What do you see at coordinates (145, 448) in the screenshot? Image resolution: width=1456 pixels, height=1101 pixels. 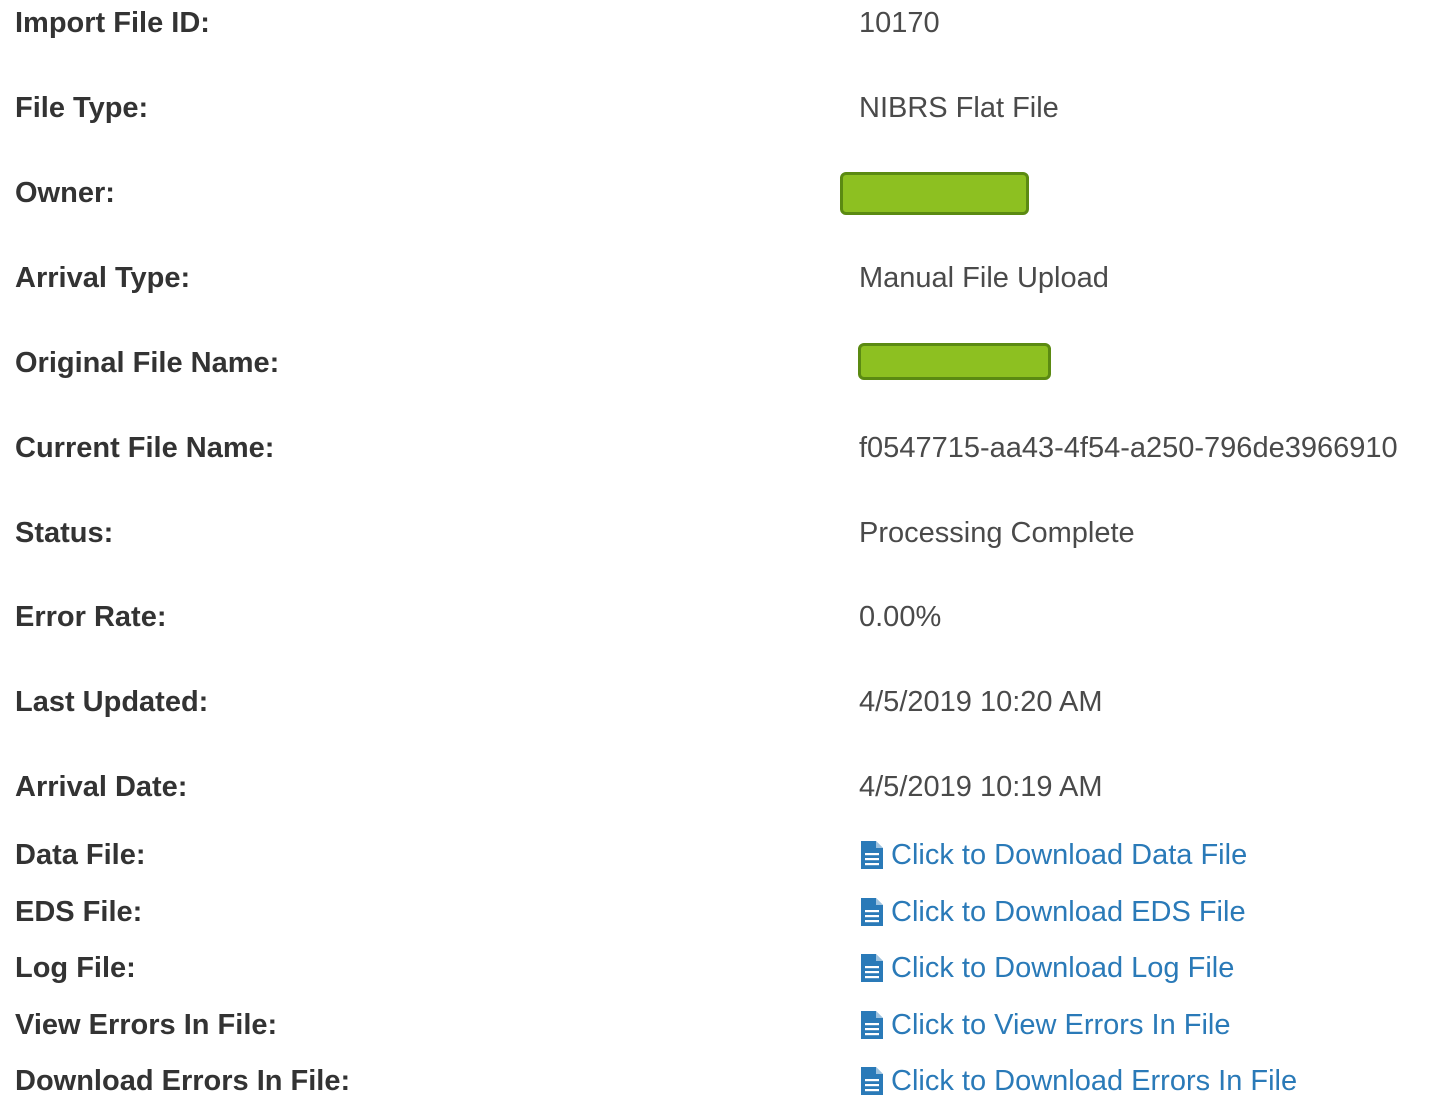 I see `current-file-name-label: Current File Name:` at bounding box center [145, 448].